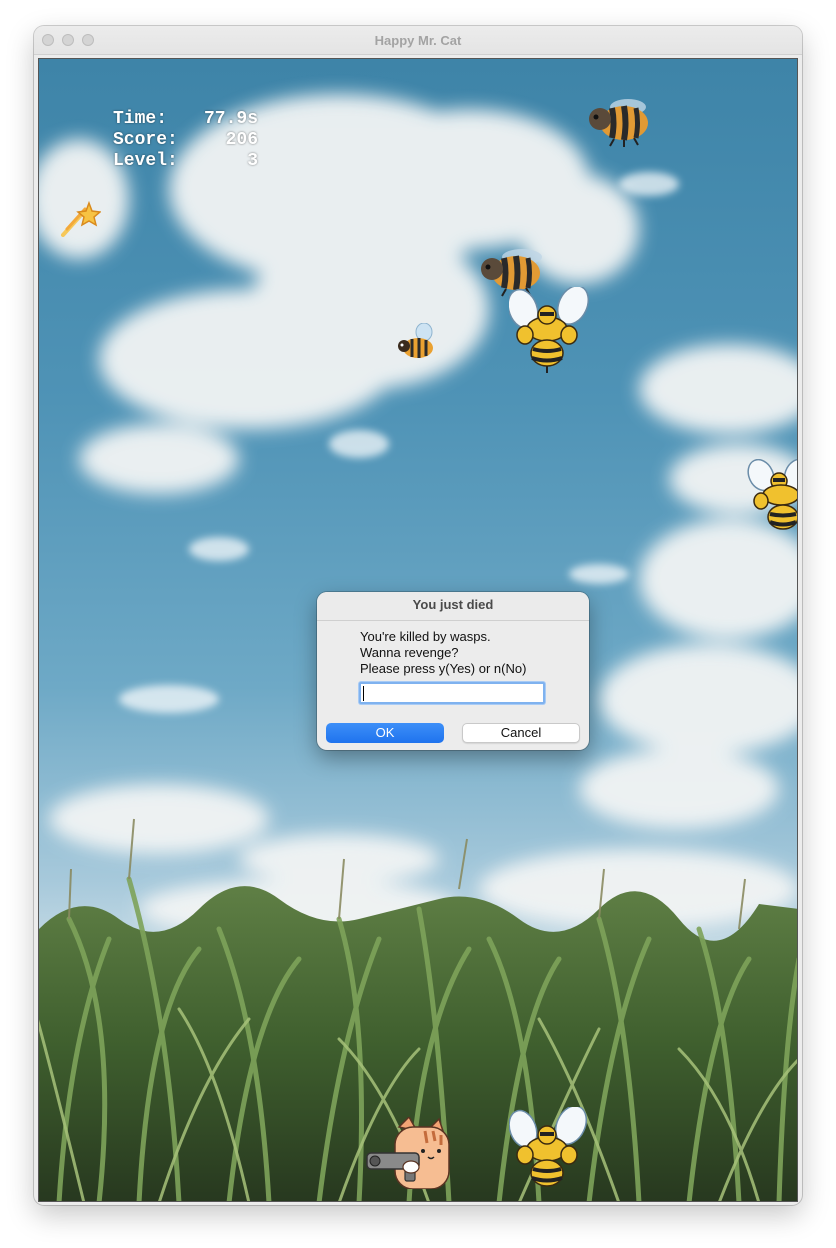  What do you see at coordinates (618, 123) in the screenshot?
I see `bee-icon` at bounding box center [618, 123].